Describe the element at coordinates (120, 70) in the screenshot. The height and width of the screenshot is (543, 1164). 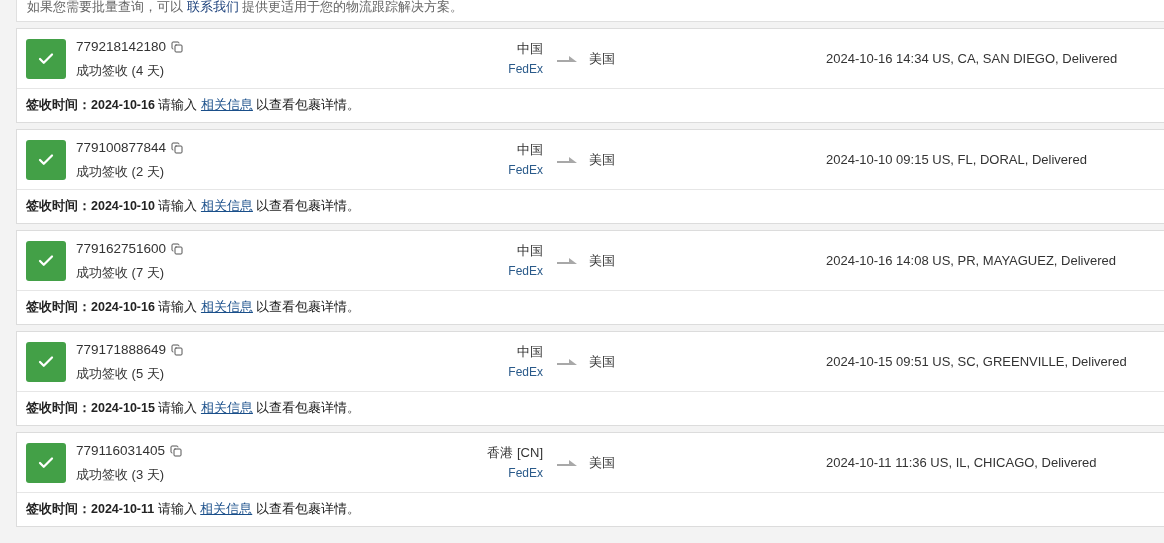
I see `delivery-status: 成功签收 (4 天)` at that location.